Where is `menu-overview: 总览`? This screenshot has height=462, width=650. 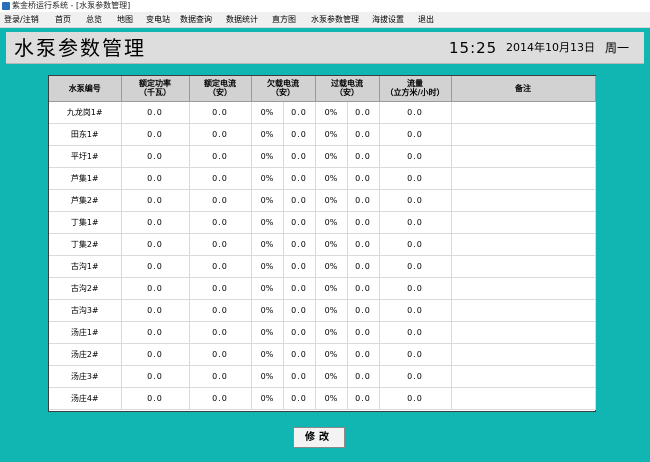
menu-overview: 总览 is located at coordinates (94, 20).